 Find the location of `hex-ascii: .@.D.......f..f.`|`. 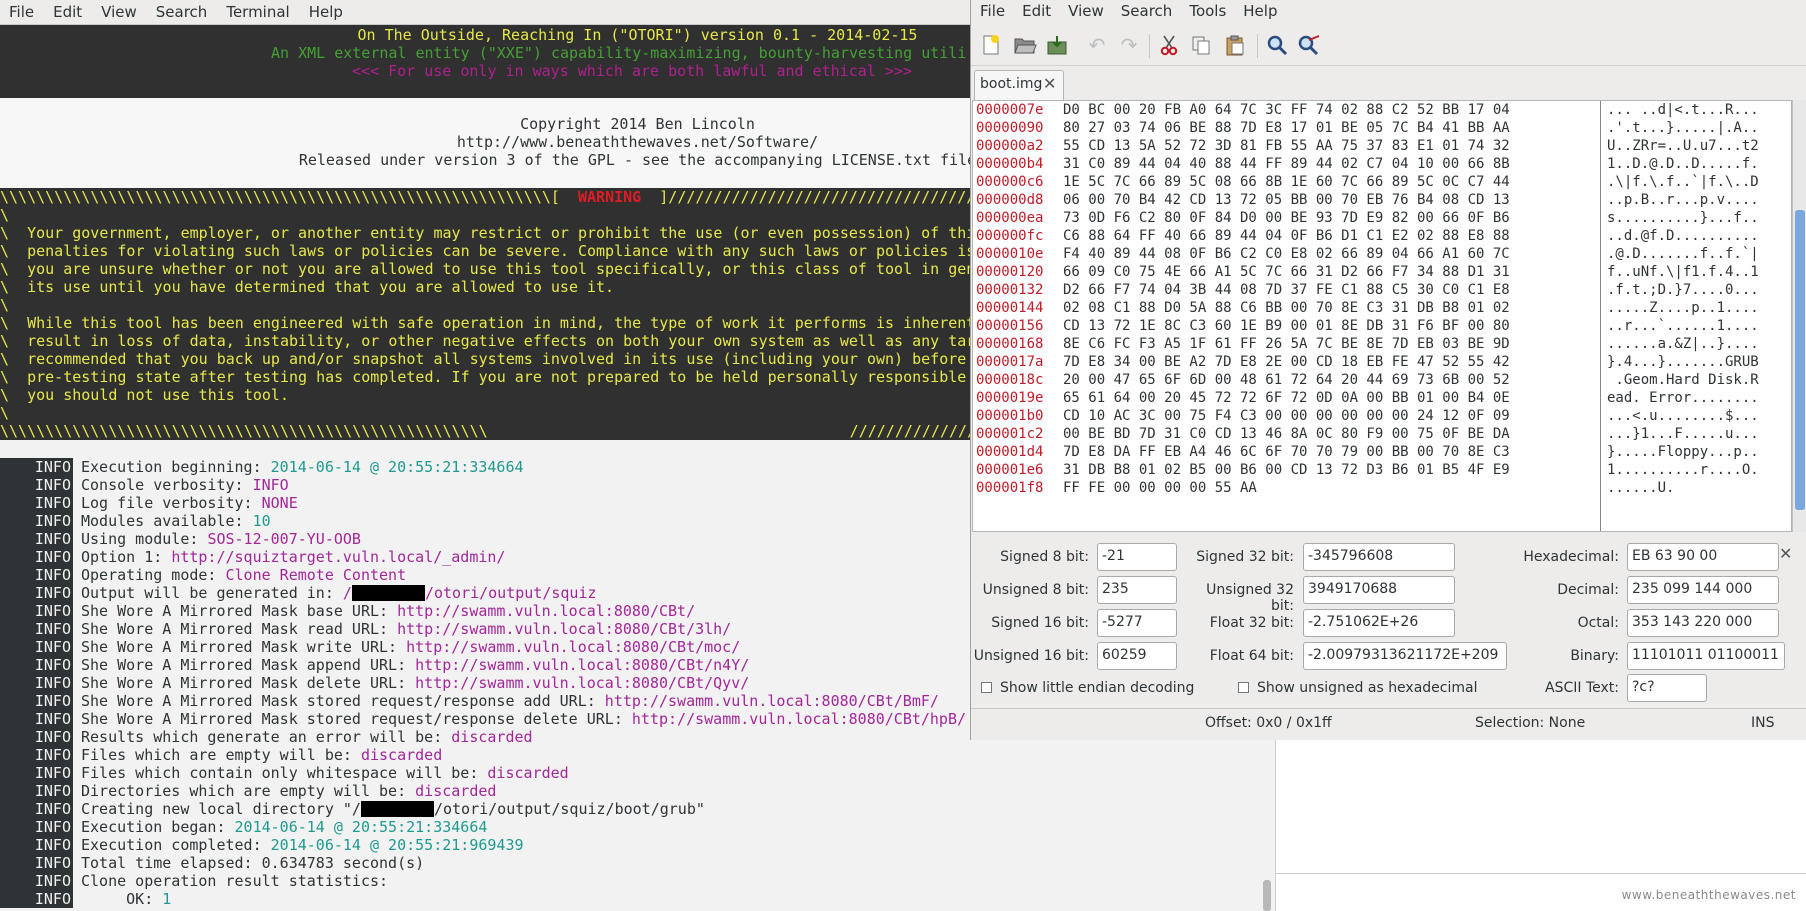

hex-ascii: .@.D.......f..f.`| is located at coordinates (1683, 254).